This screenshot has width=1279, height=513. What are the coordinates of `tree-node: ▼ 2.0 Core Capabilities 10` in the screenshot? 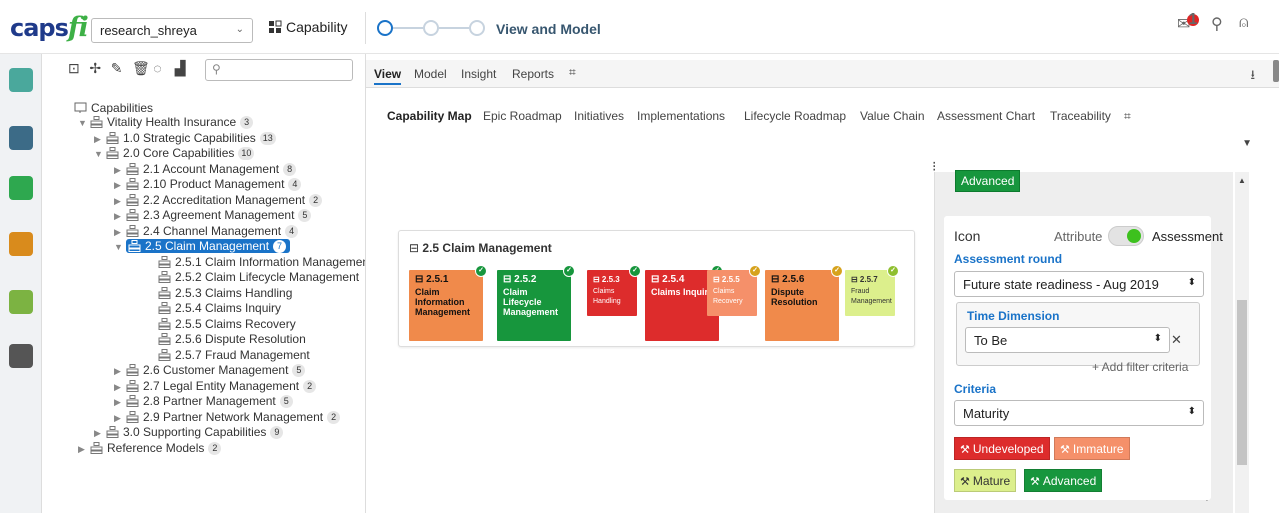 It's located at (174, 153).